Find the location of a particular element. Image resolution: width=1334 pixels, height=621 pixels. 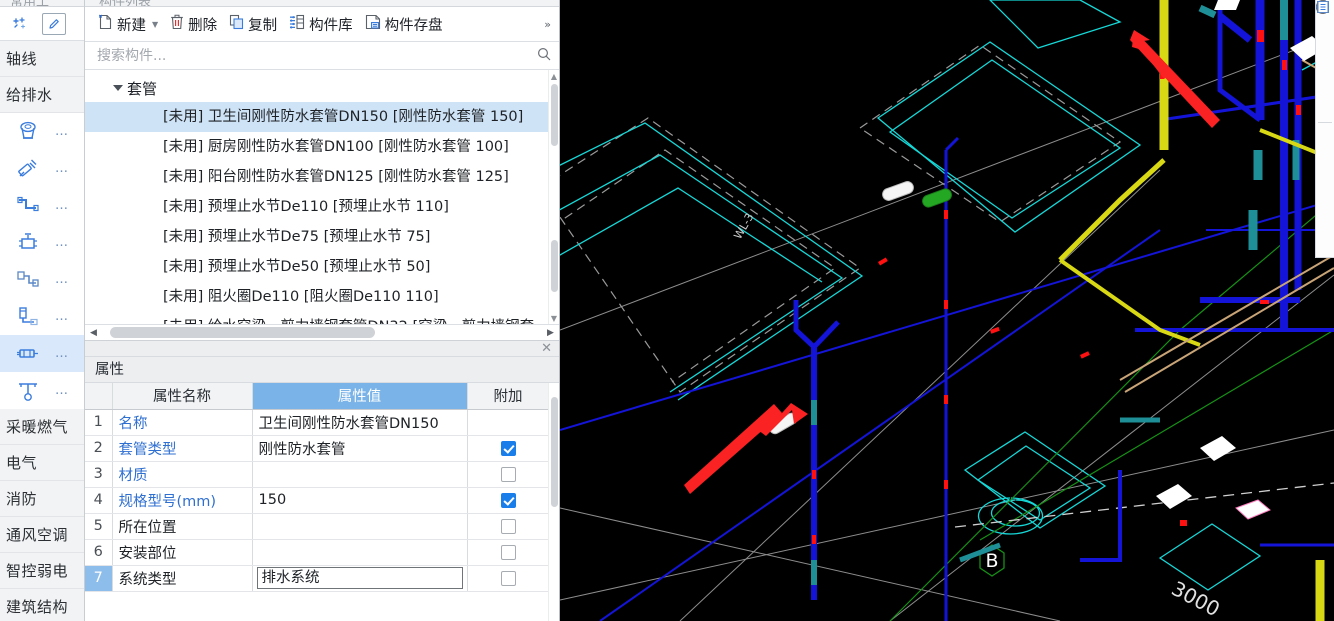

scroll-down-icon: ▼ is located at coordinates (554, 318).